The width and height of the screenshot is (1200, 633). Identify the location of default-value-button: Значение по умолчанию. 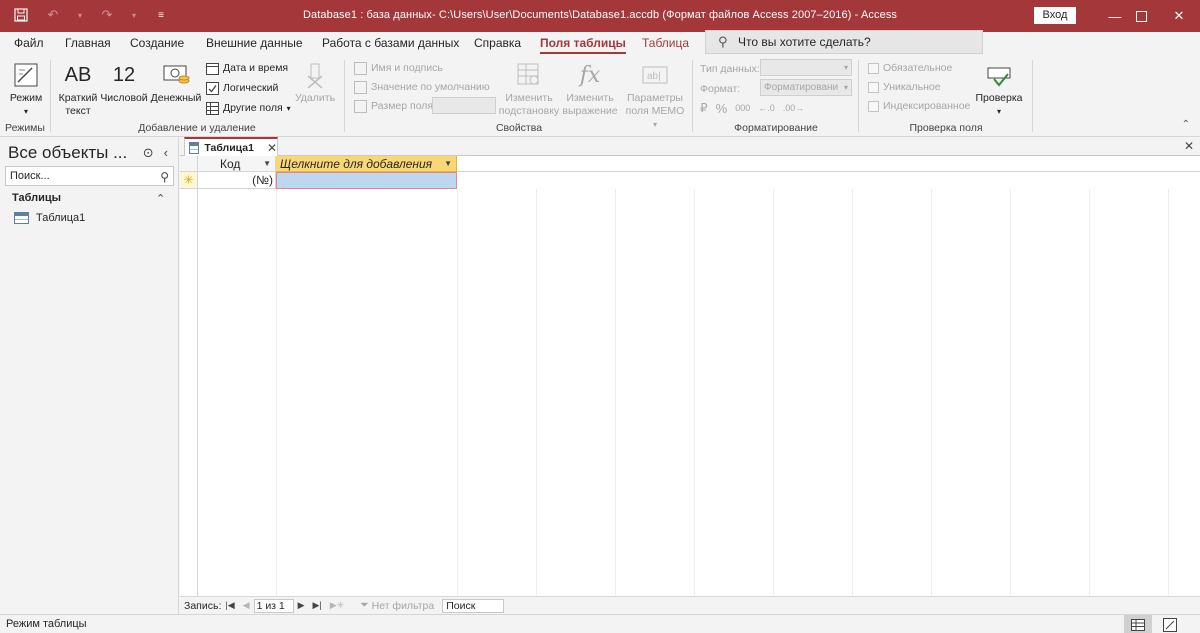
(422, 87).